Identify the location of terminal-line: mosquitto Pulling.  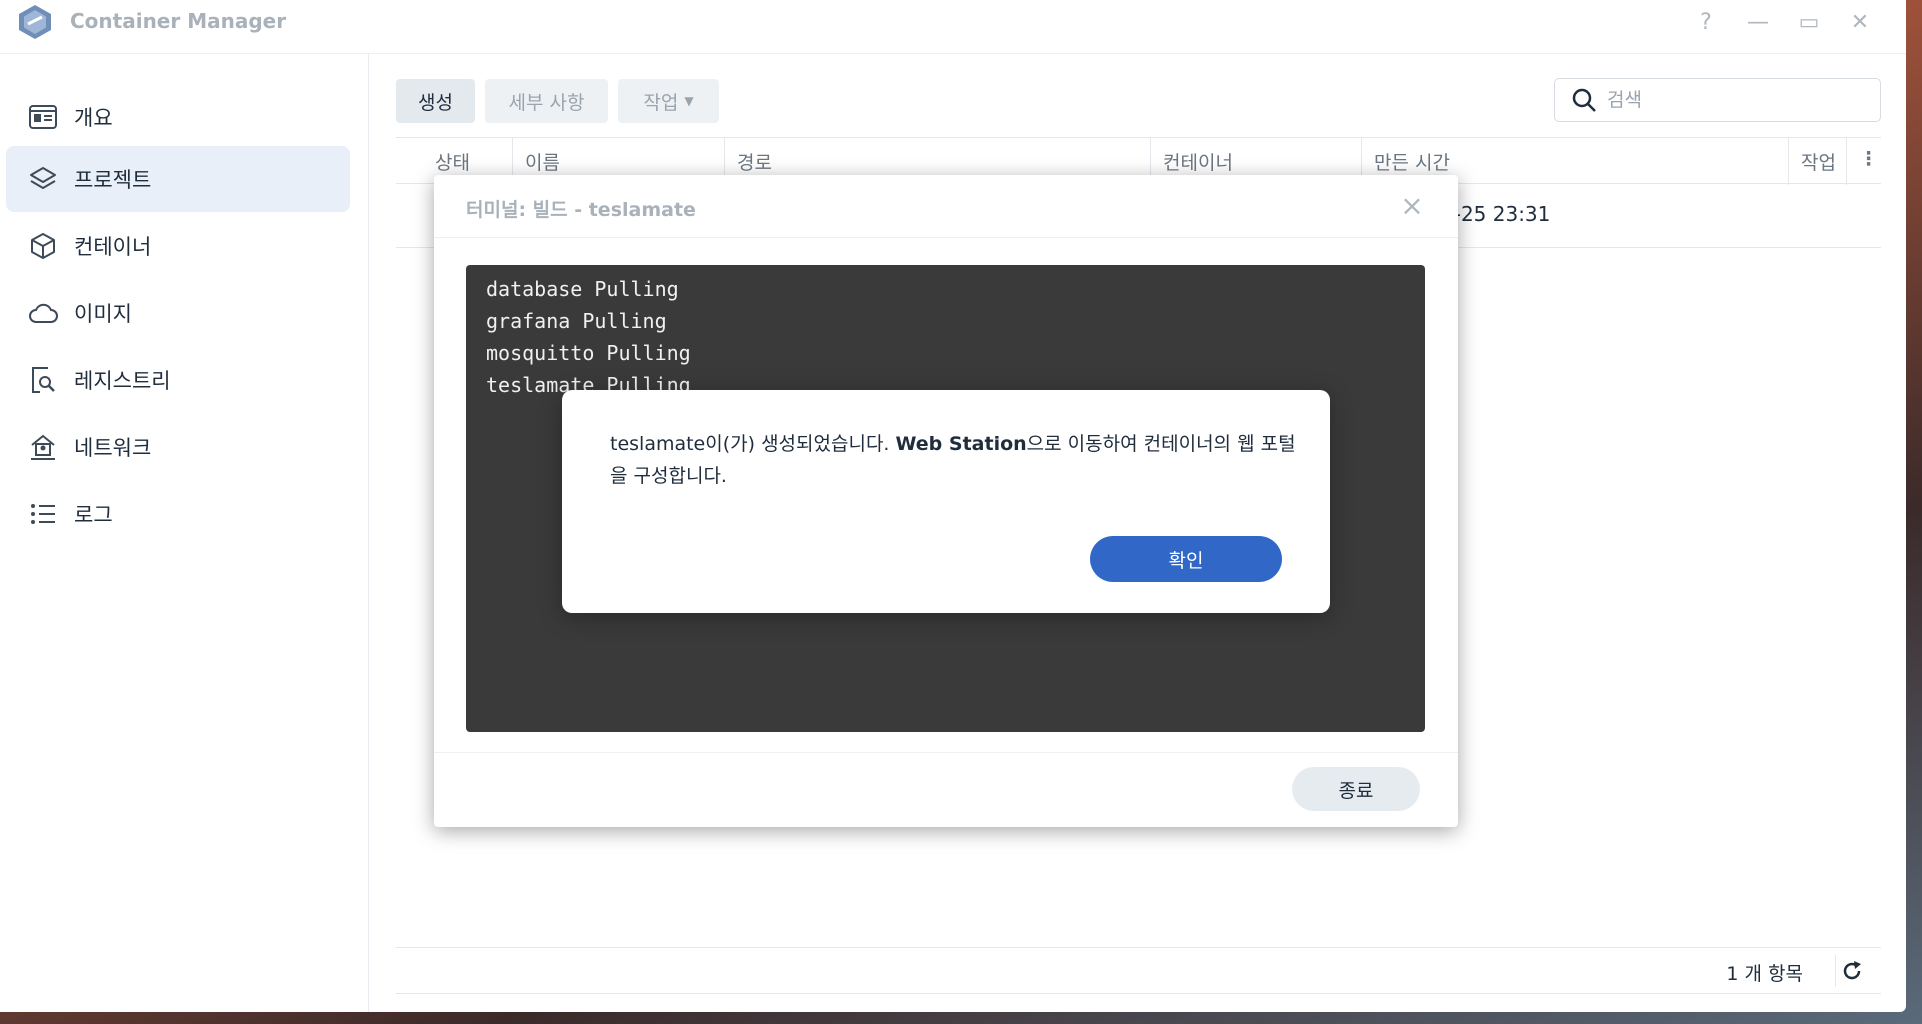
(588, 353).